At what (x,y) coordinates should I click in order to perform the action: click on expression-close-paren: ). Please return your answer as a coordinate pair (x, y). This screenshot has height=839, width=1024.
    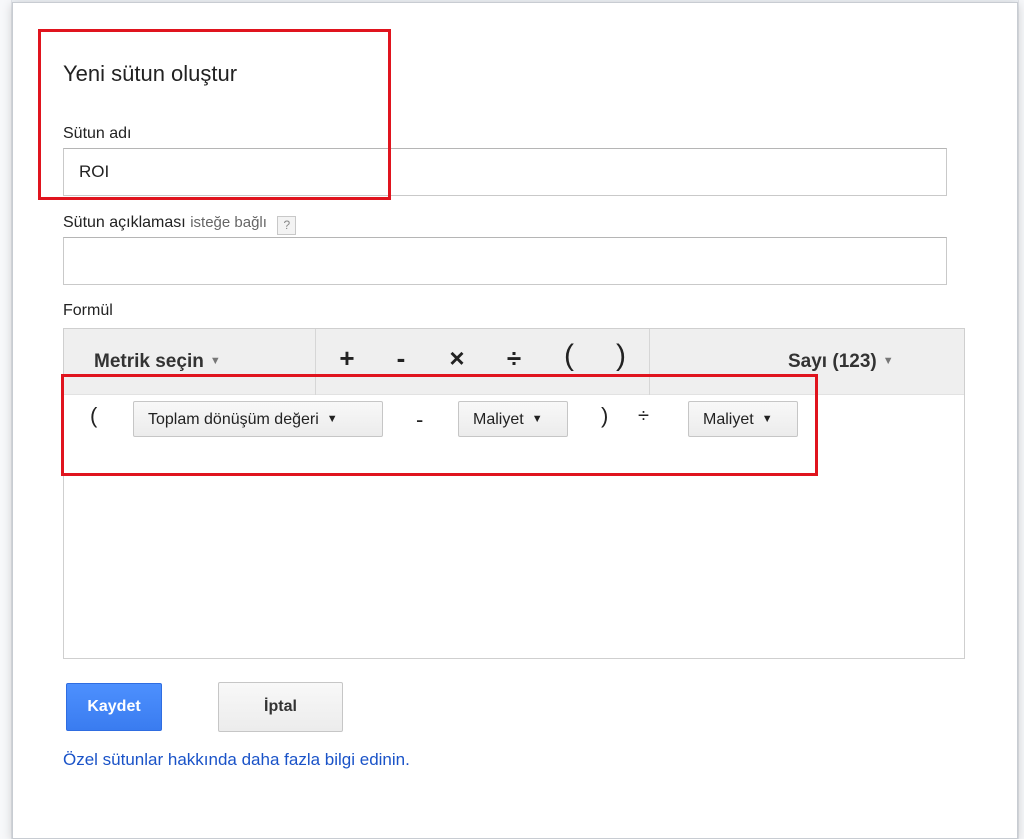
    Looking at the image, I should click on (605, 415).